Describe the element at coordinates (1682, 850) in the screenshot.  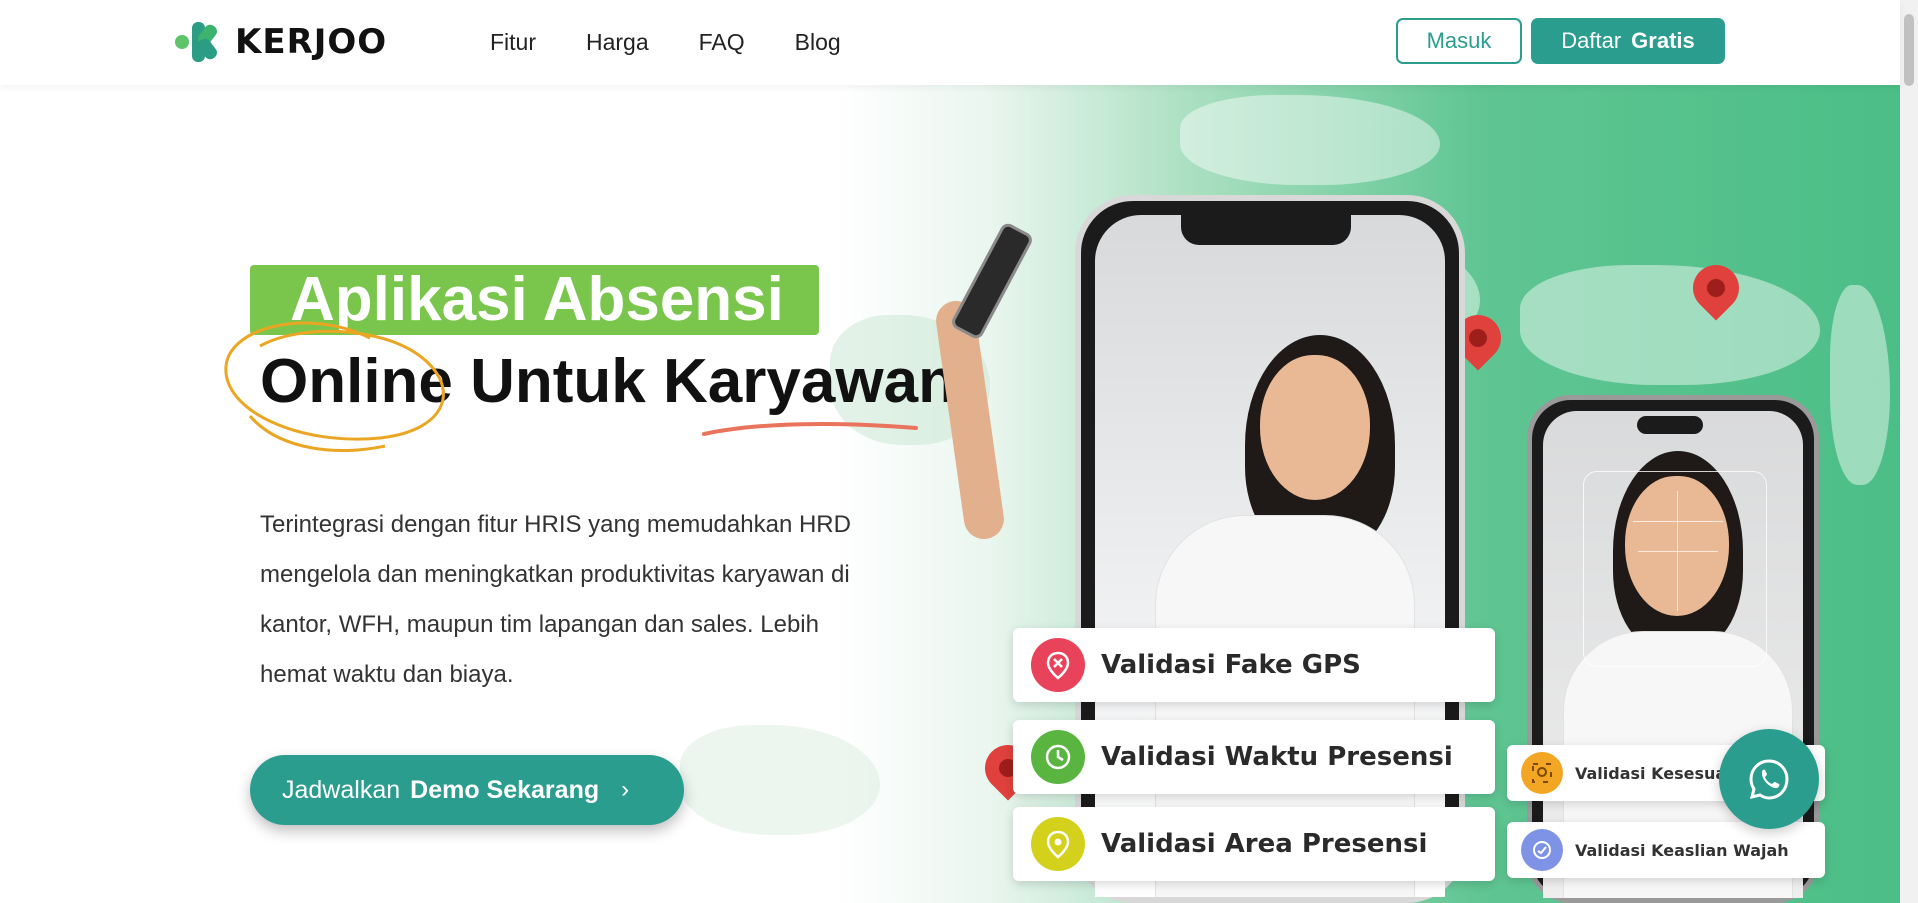
I see `feature-label: Validasi Keaslian Wajah` at that location.